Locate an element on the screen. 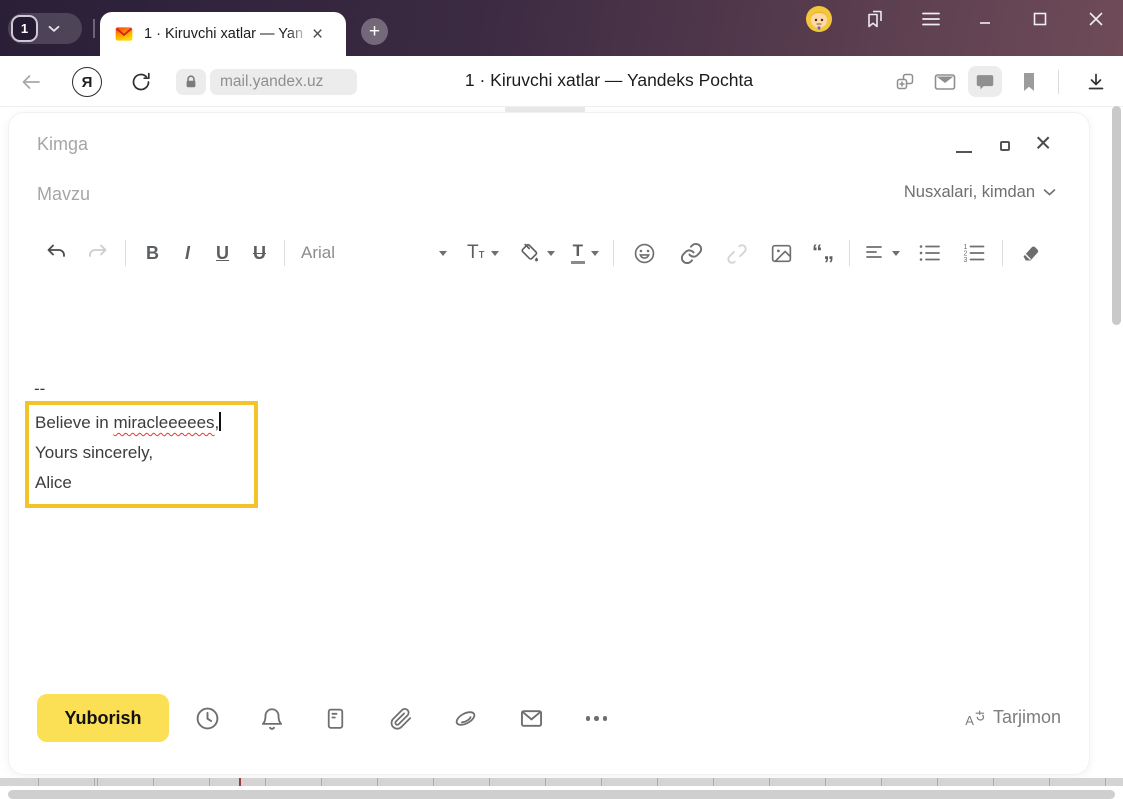  translator-button: A Tarjimon is located at coordinates (1013, 717).